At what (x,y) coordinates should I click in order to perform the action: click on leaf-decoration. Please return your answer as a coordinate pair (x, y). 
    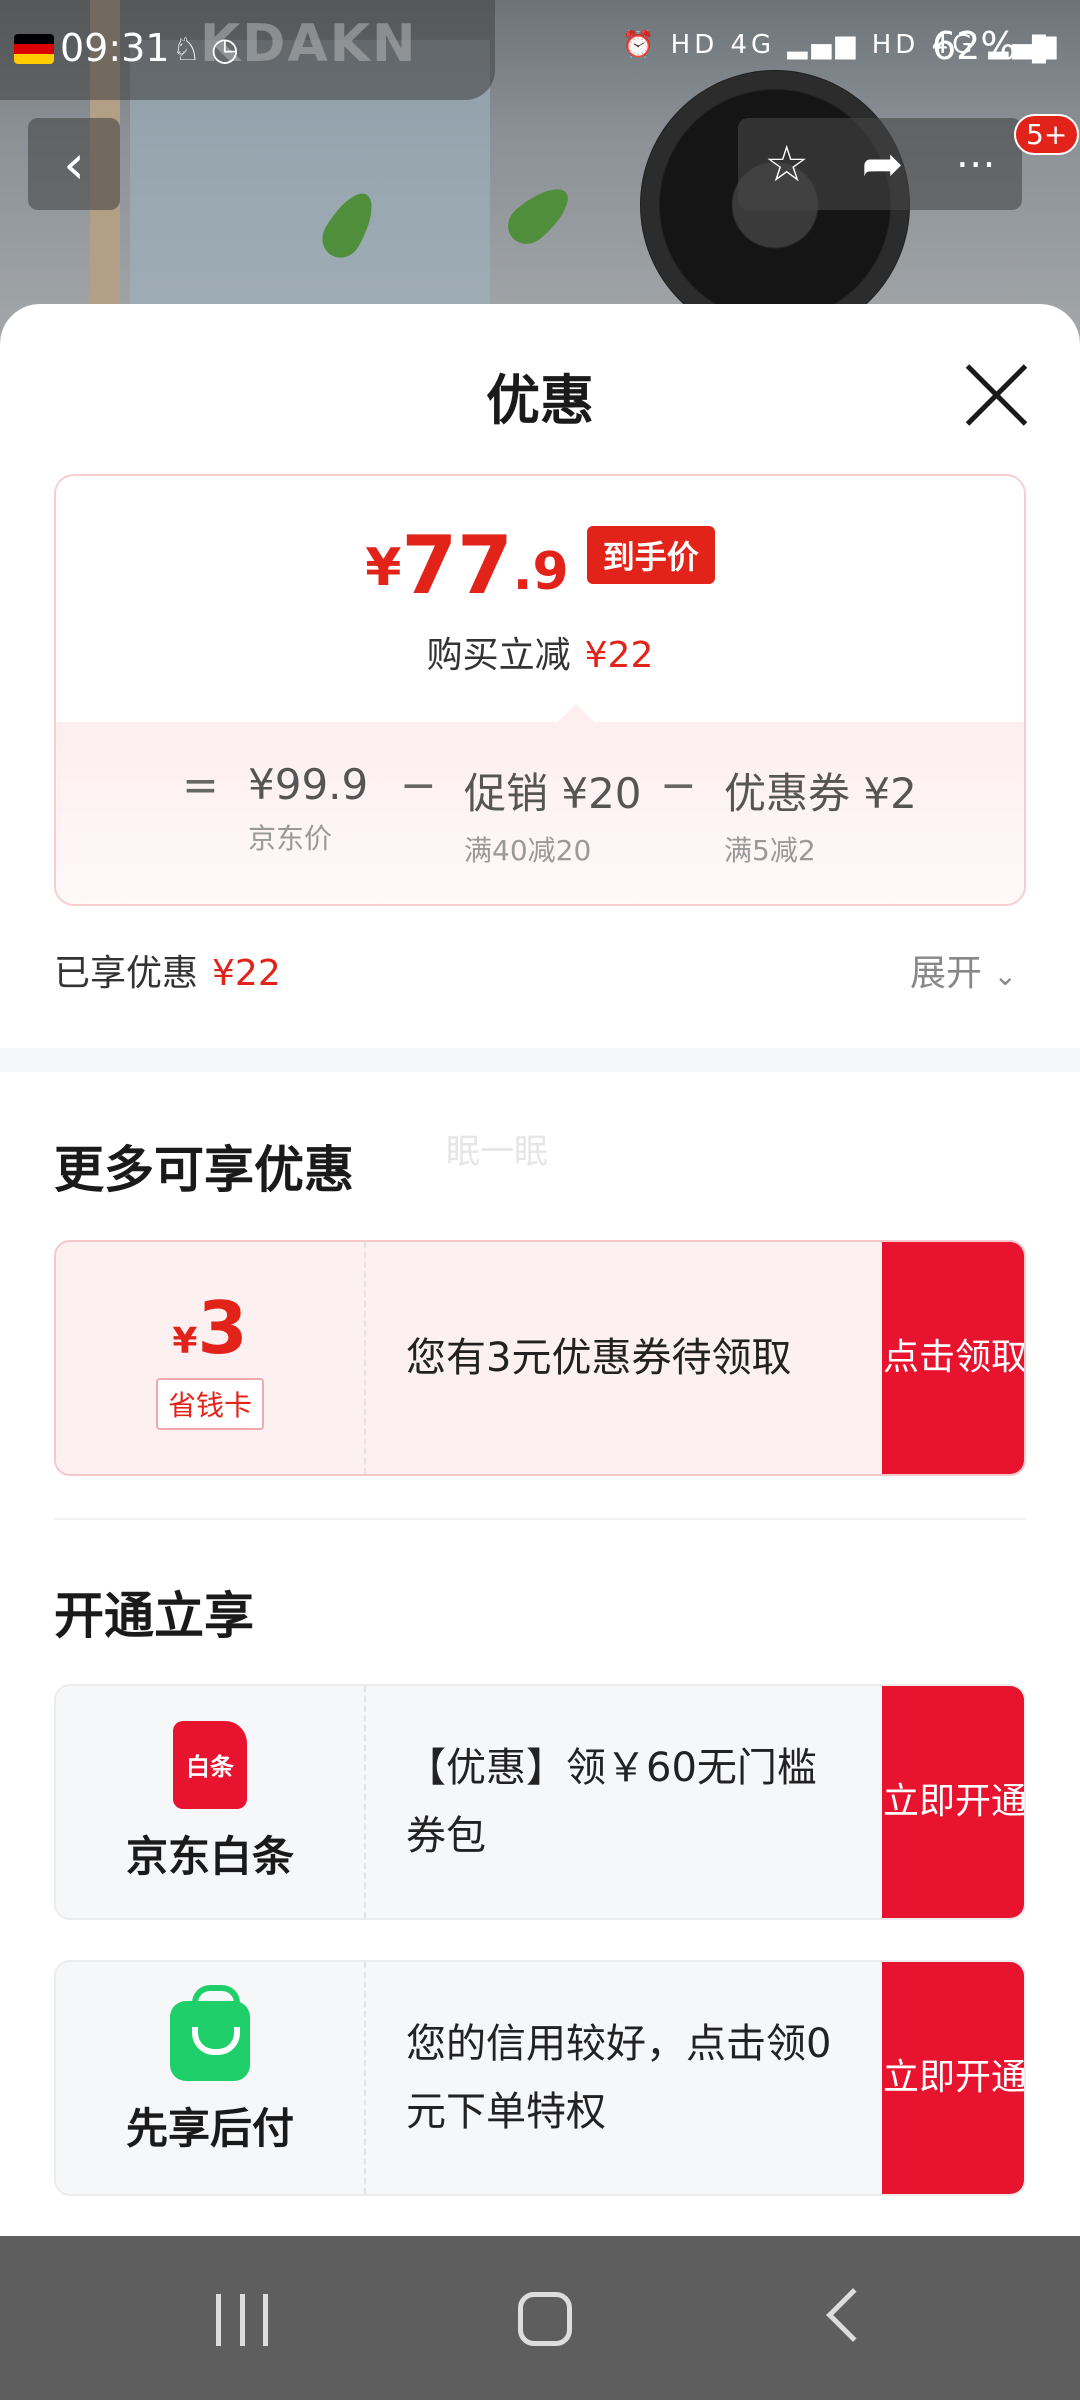
    Looking at the image, I should click on (539, 215).